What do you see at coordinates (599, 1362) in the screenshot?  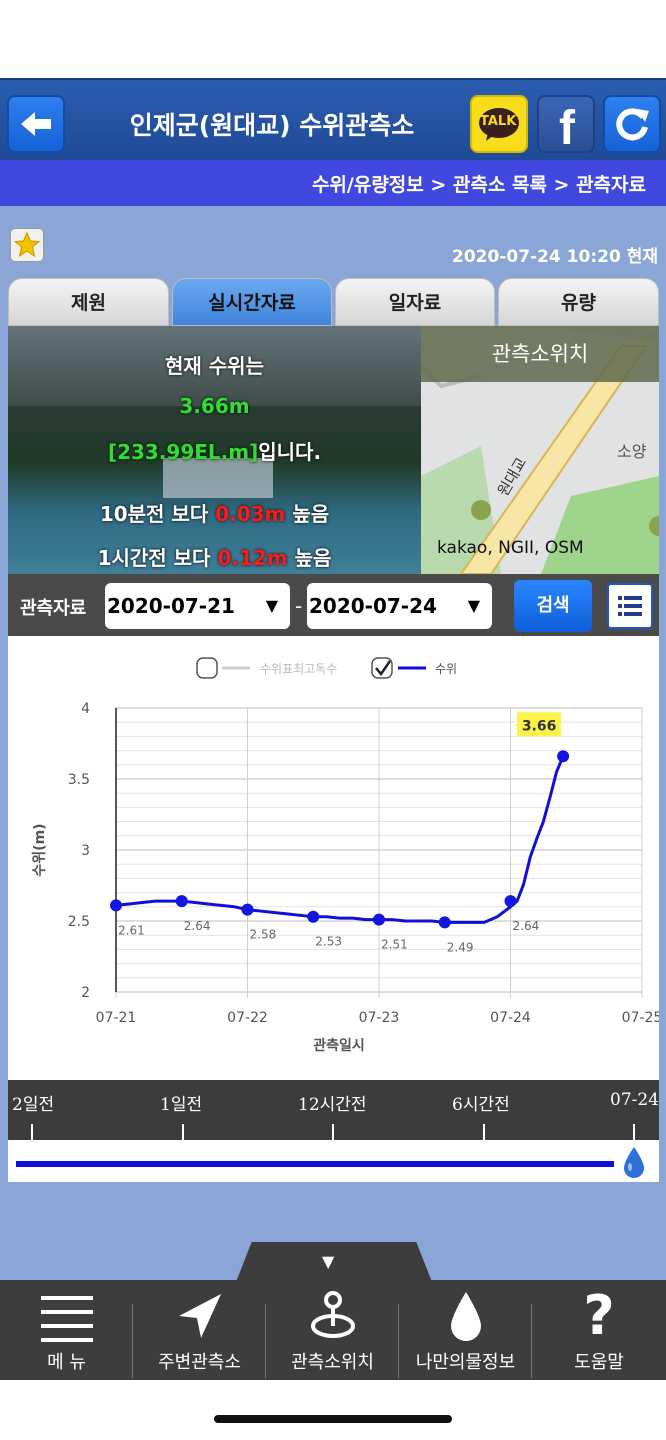 I see `nav-help-label: 도움말` at bounding box center [599, 1362].